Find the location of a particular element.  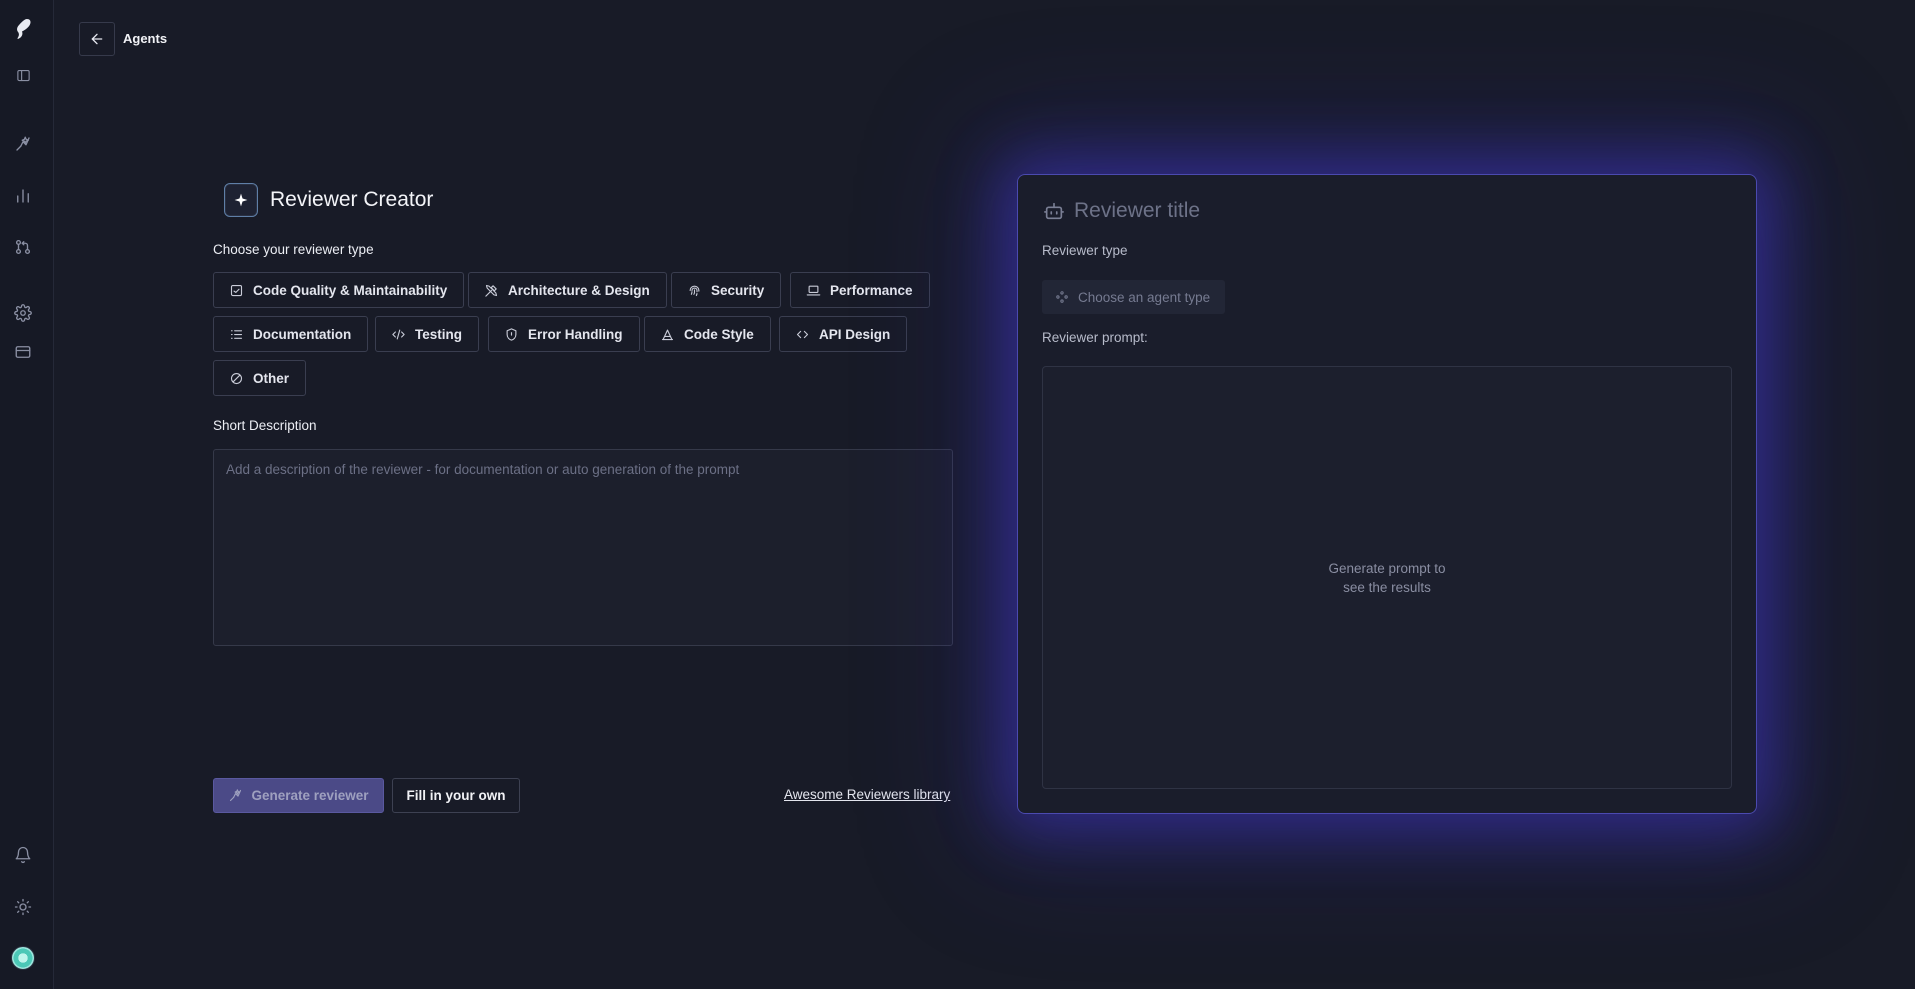

slash-circle-icon is located at coordinates (236, 378).